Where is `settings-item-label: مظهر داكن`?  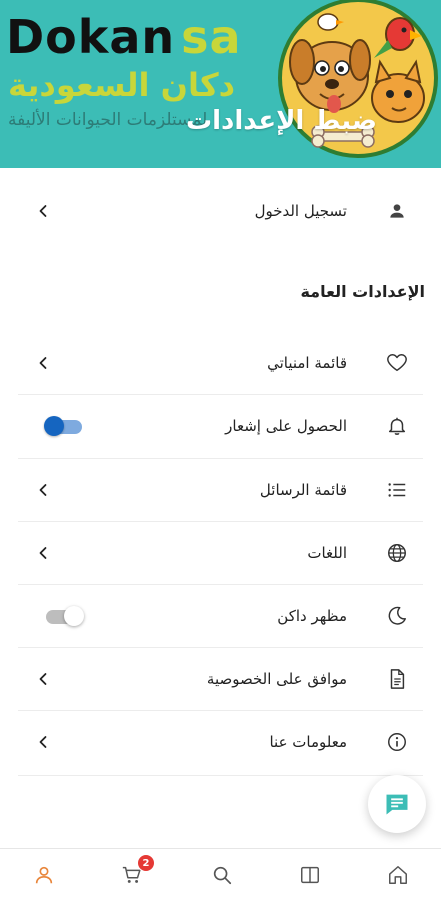 settings-item-label: مظهر داكن is located at coordinates (312, 616).